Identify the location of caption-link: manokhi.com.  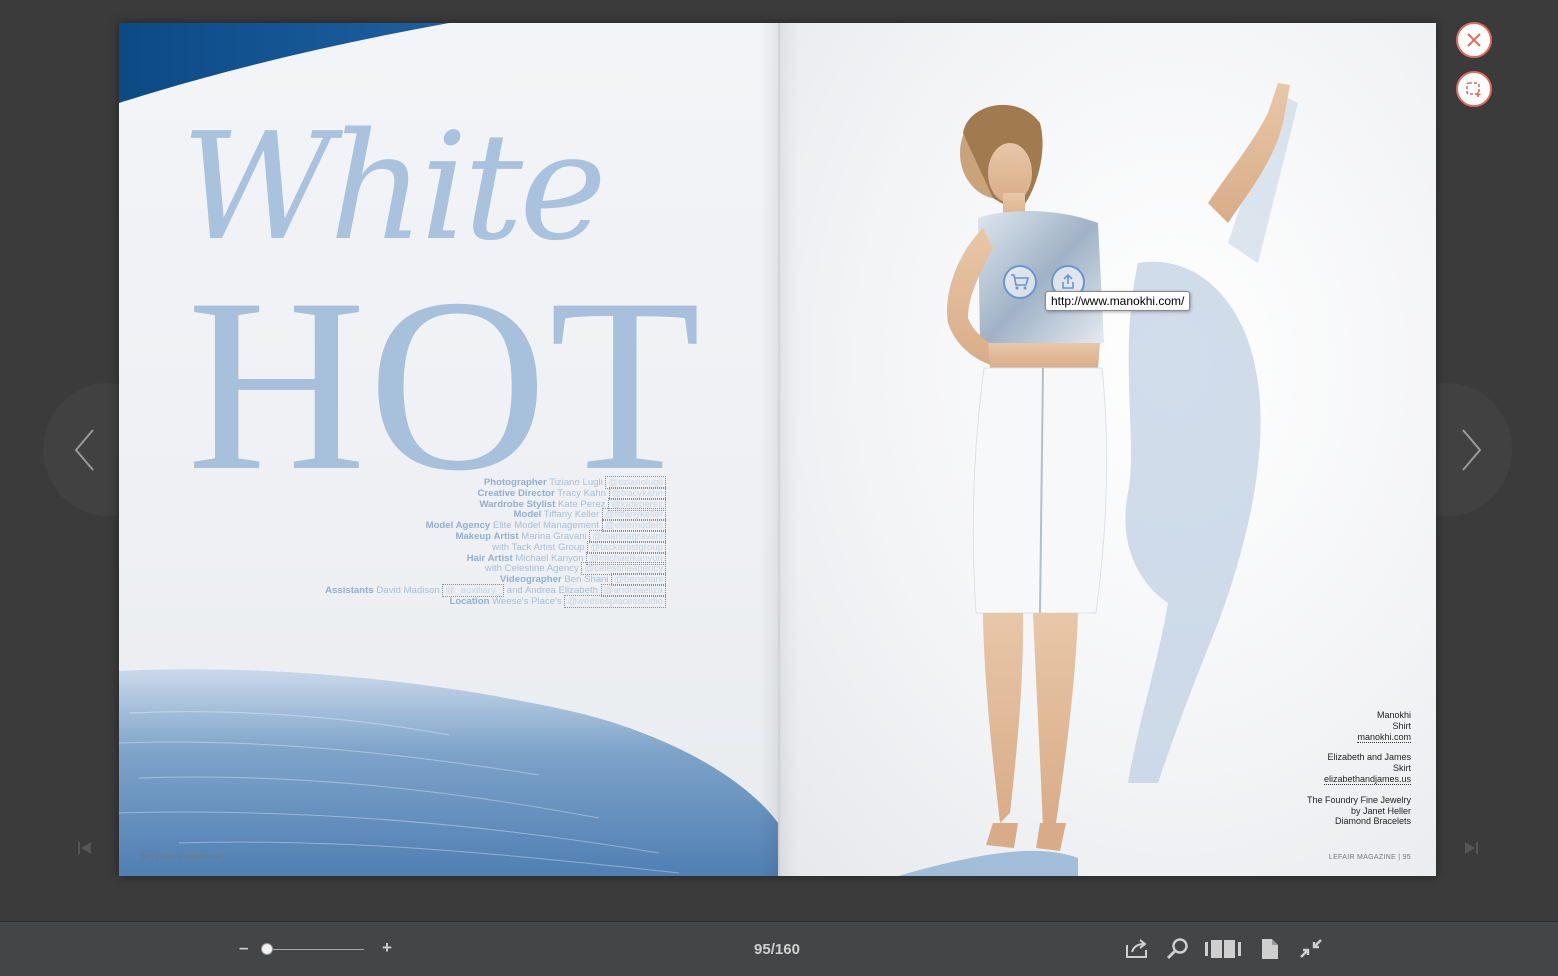
(1384, 737).